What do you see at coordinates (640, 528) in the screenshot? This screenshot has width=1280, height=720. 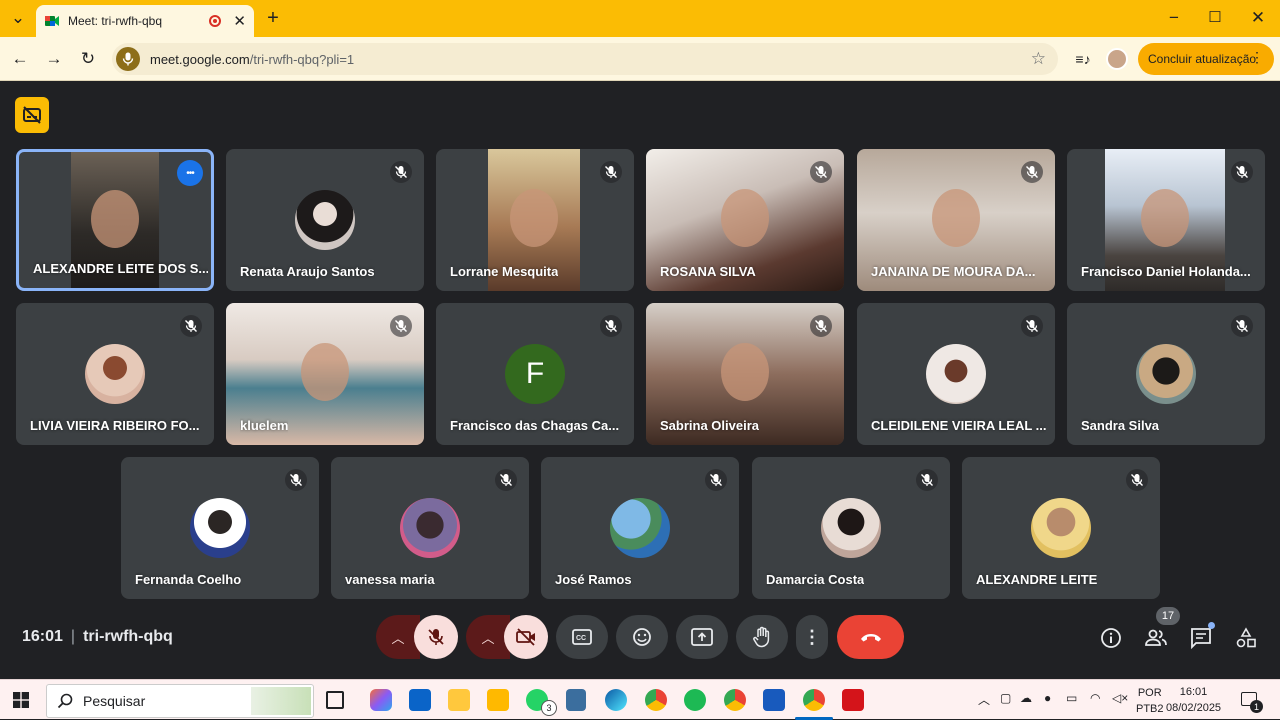 I see `participant-tile: José Ramos` at bounding box center [640, 528].